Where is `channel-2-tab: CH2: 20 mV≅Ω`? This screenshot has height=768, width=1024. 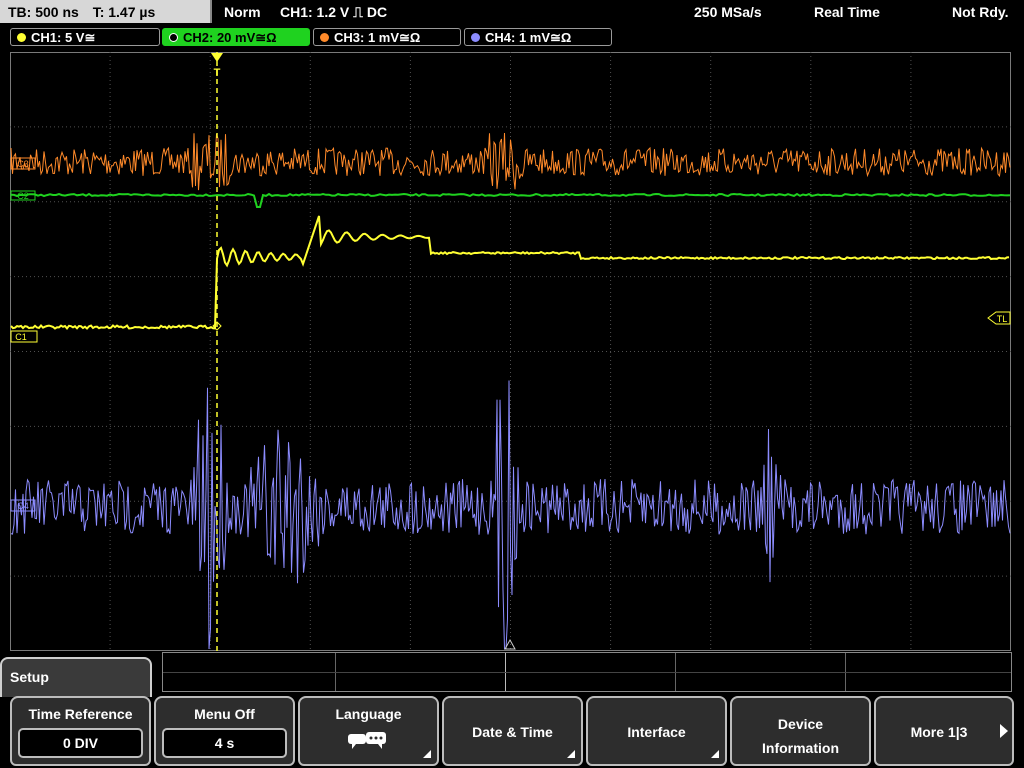
channel-2-tab: CH2: 20 mV≅Ω is located at coordinates (236, 37).